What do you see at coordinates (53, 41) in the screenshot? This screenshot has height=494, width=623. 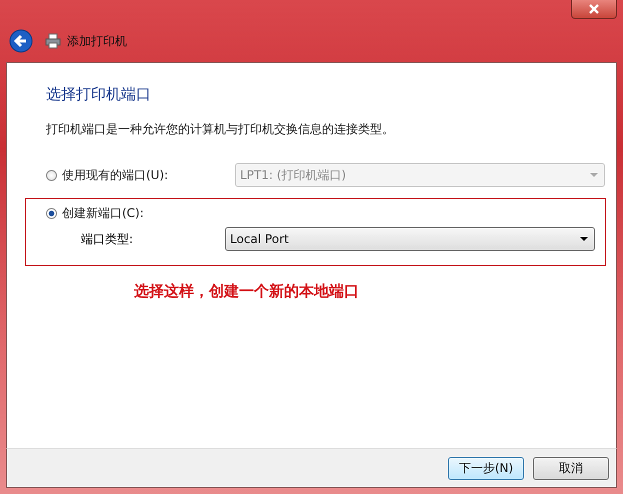 I see `printer-icon` at bounding box center [53, 41].